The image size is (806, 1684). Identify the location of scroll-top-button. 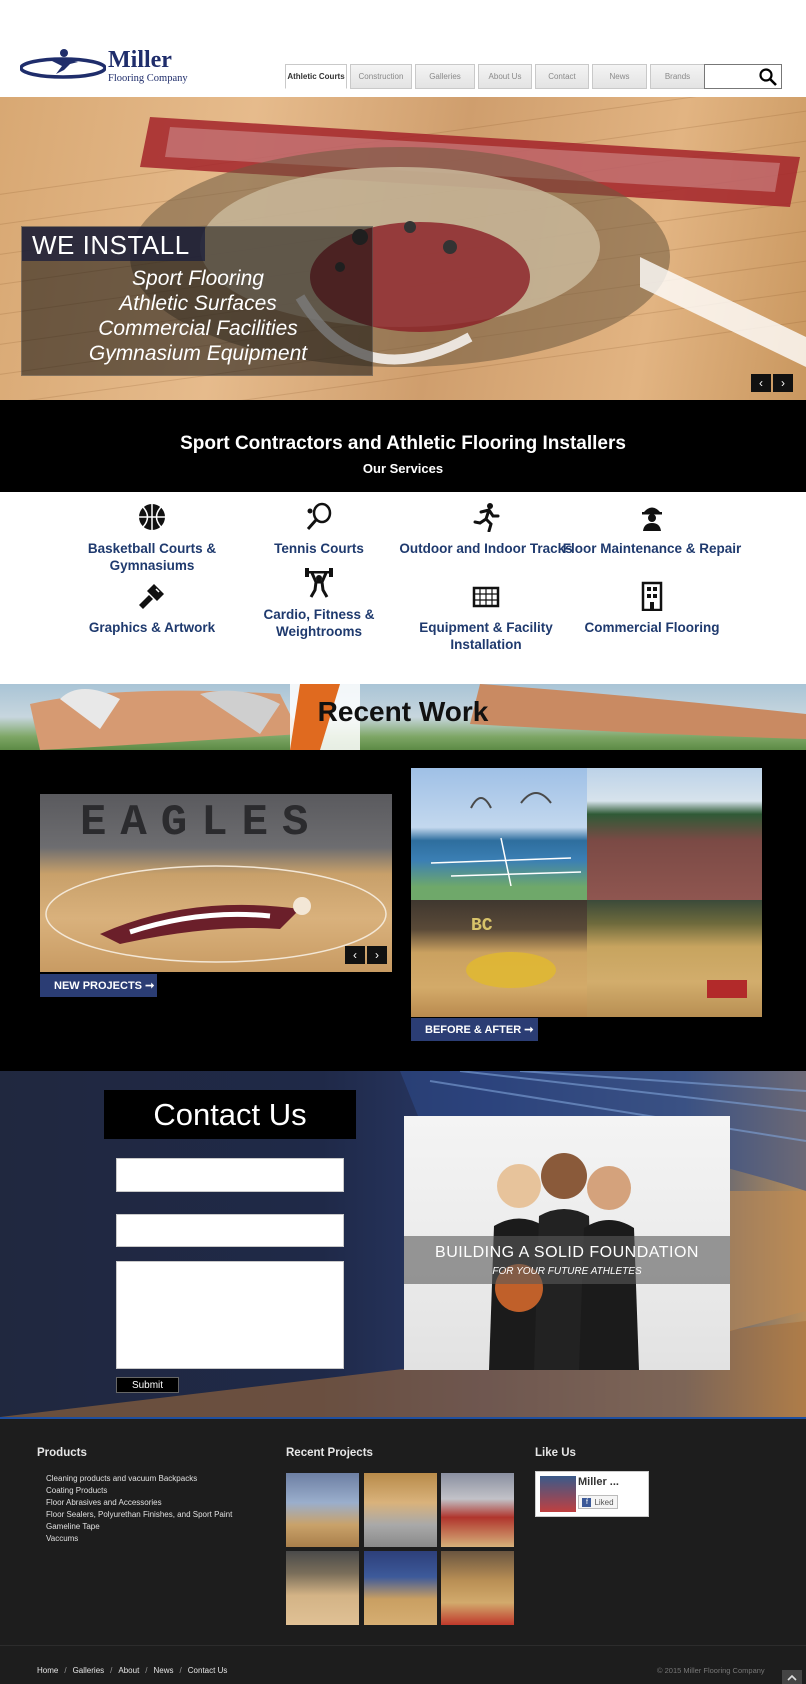
(792, 1677).